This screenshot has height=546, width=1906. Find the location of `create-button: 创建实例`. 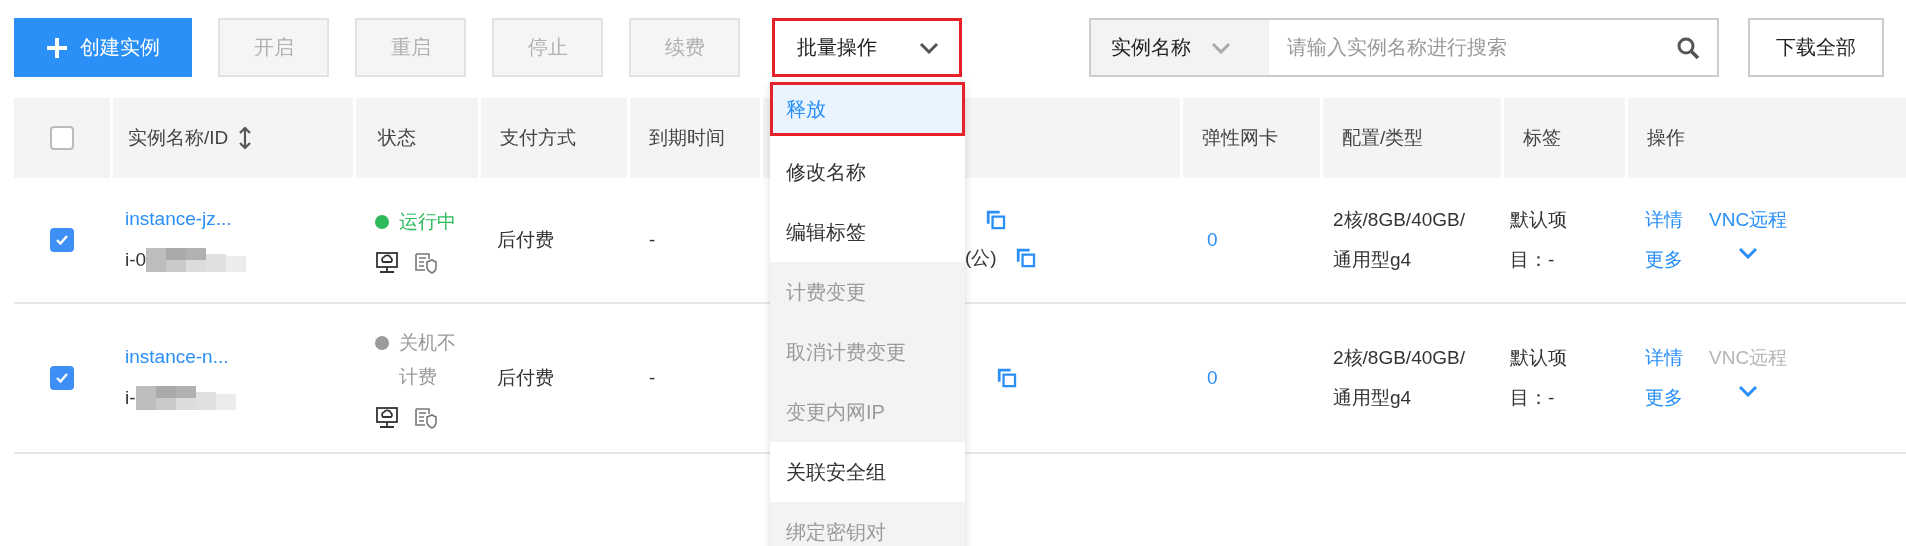

create-button: 创建实例 is located at coordinates (103, 47).